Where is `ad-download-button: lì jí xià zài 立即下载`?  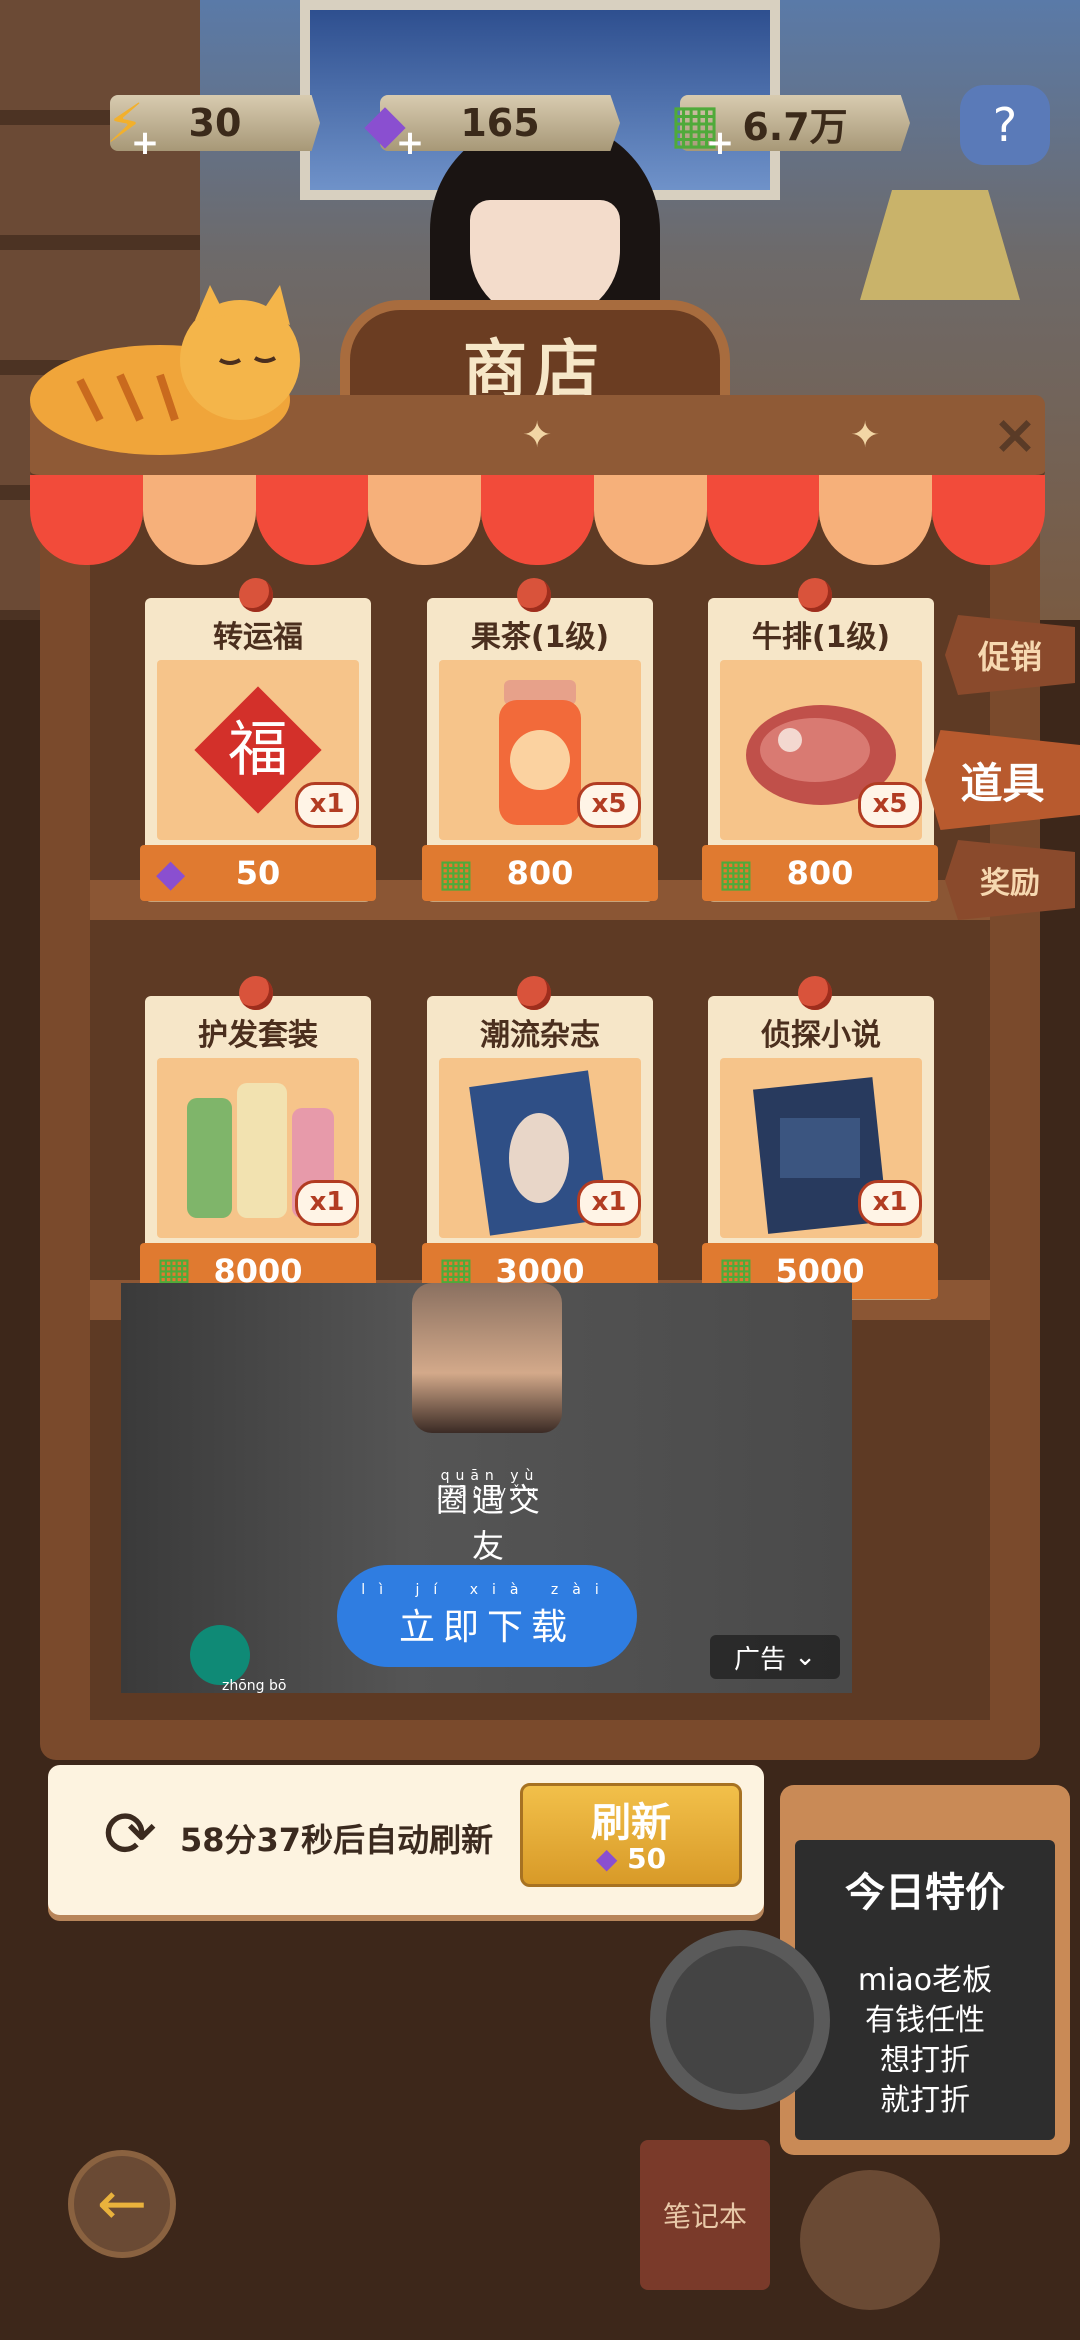
ad-download-button: lì jí xià zài 立即下载 is located at coordinates (487, 1616).